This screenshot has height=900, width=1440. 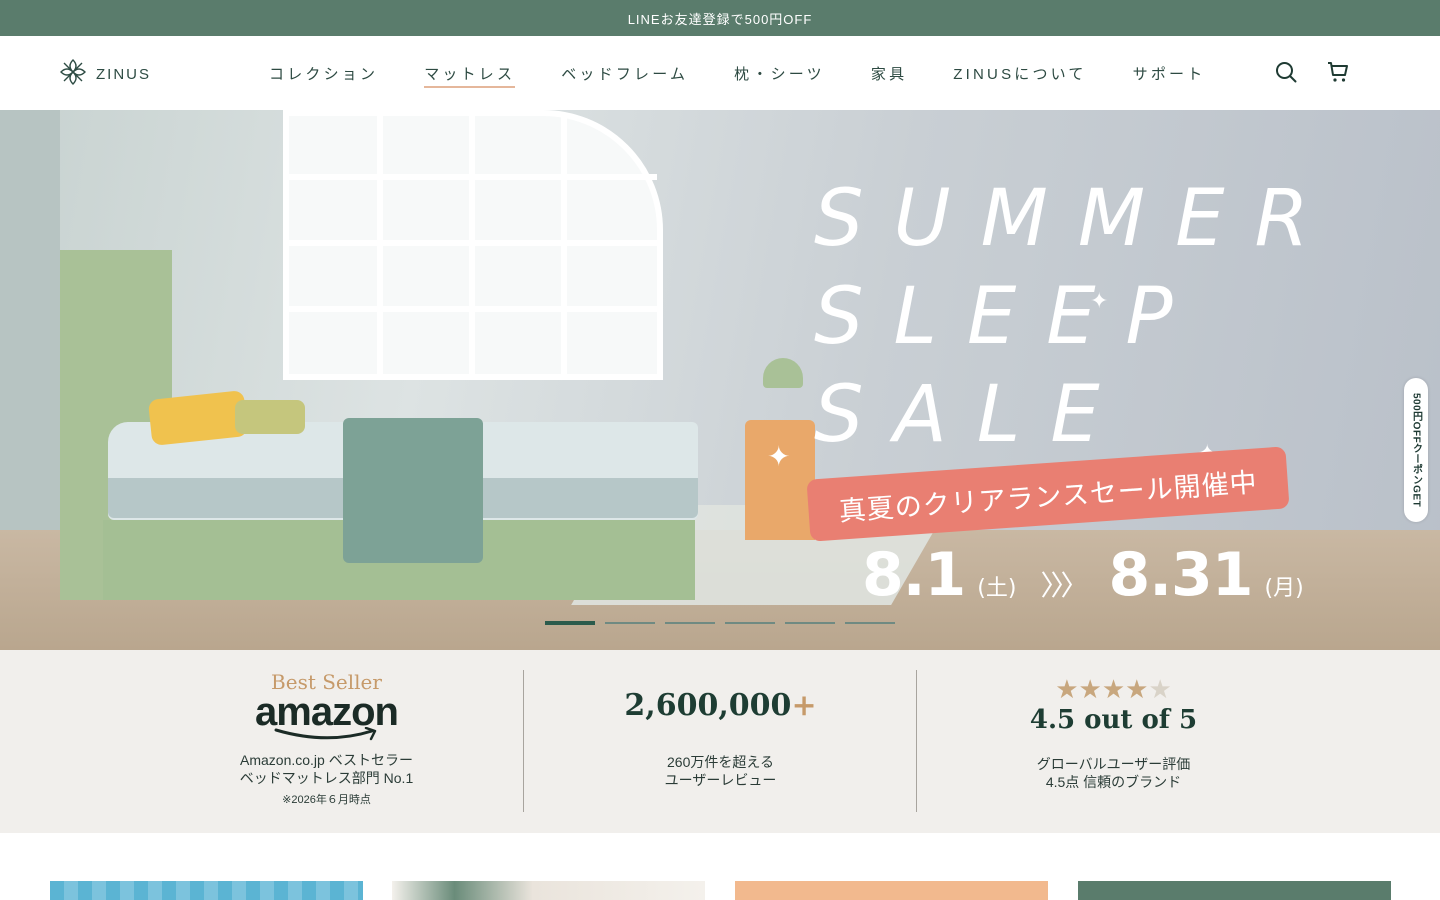 I want to click on rating-stars: ★★★★★, so click(x=1113, y=689).